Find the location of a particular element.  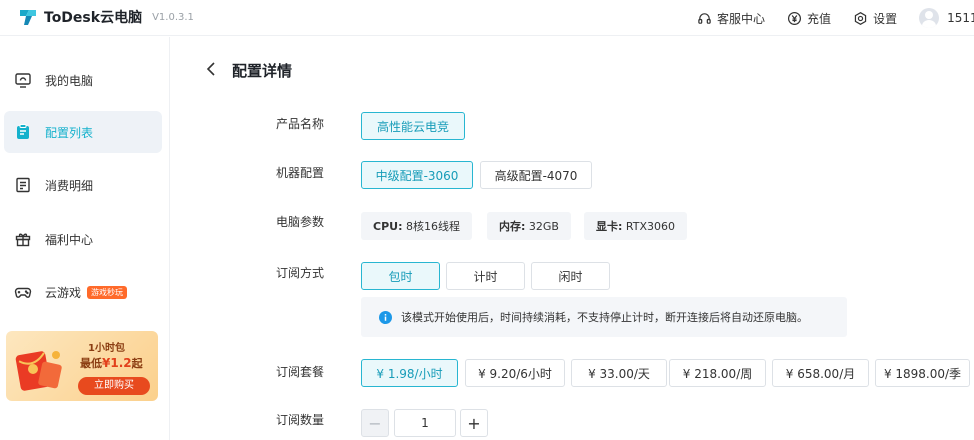

yen-icon is located at coordinates (795, 18).